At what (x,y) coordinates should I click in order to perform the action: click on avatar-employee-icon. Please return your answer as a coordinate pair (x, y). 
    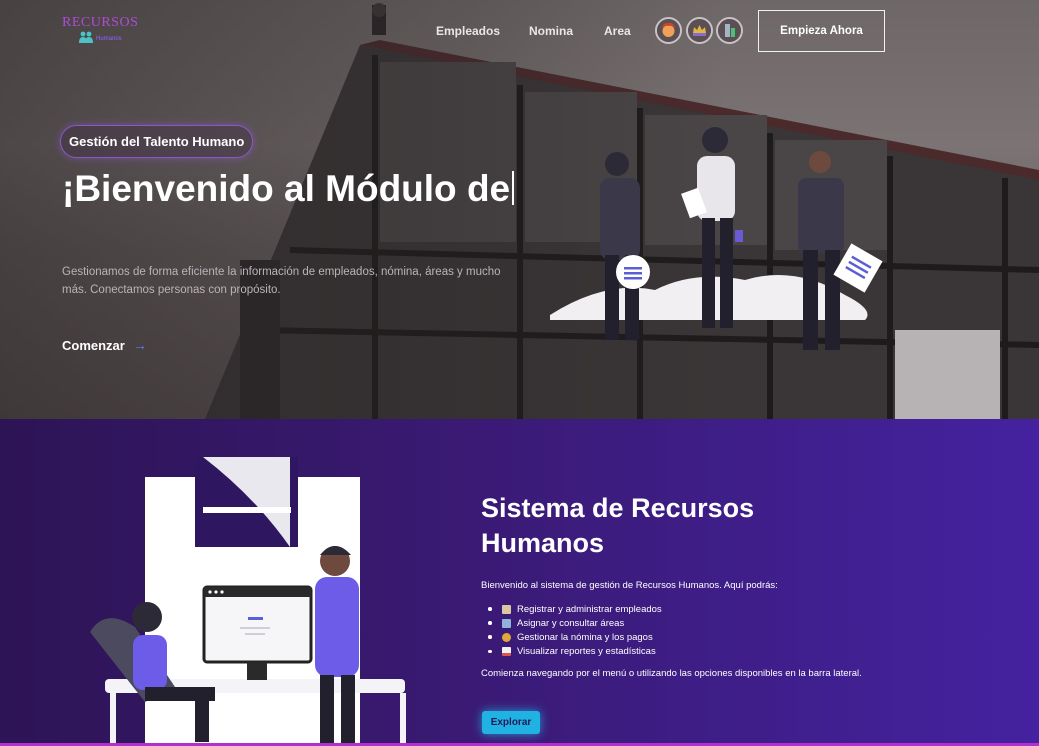
    Looking at the image, I should click on (668, 30).